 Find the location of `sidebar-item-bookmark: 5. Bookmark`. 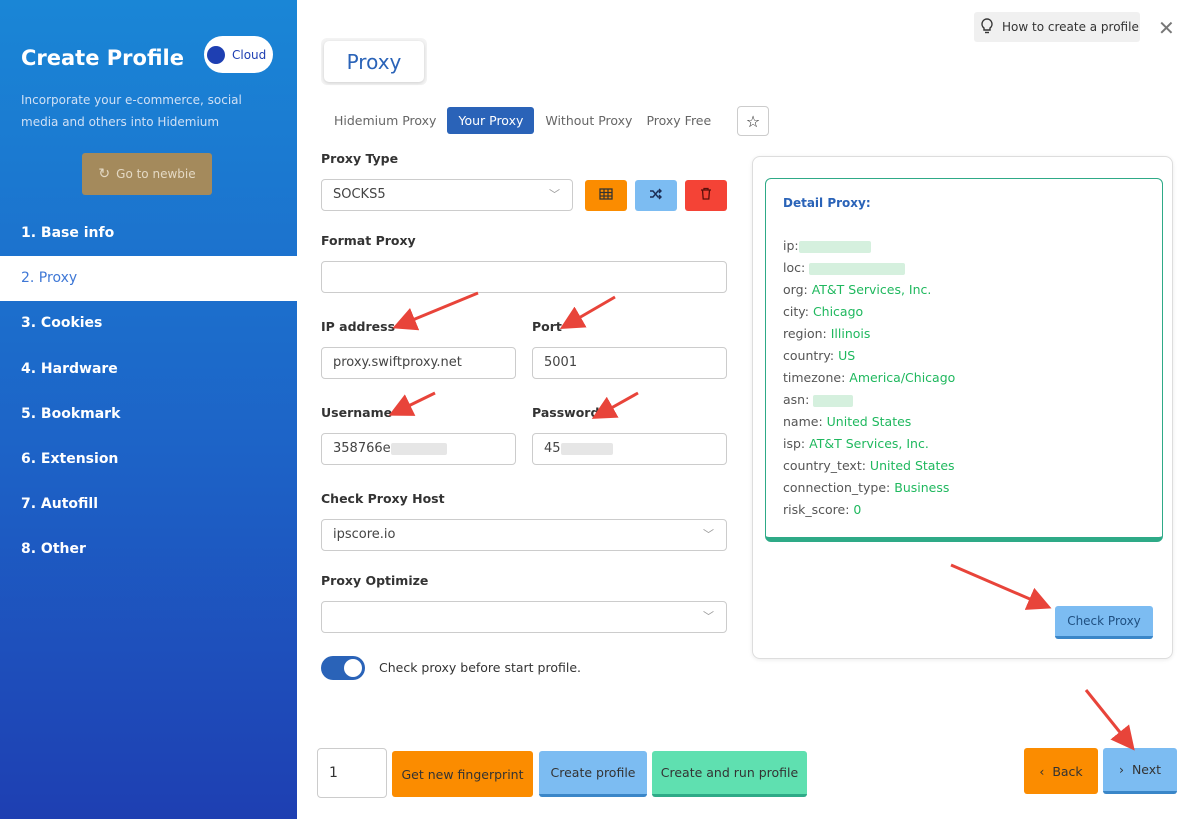

sidebar-item-bookmark: 5. Bookmark is located at coordinates (148, 414).